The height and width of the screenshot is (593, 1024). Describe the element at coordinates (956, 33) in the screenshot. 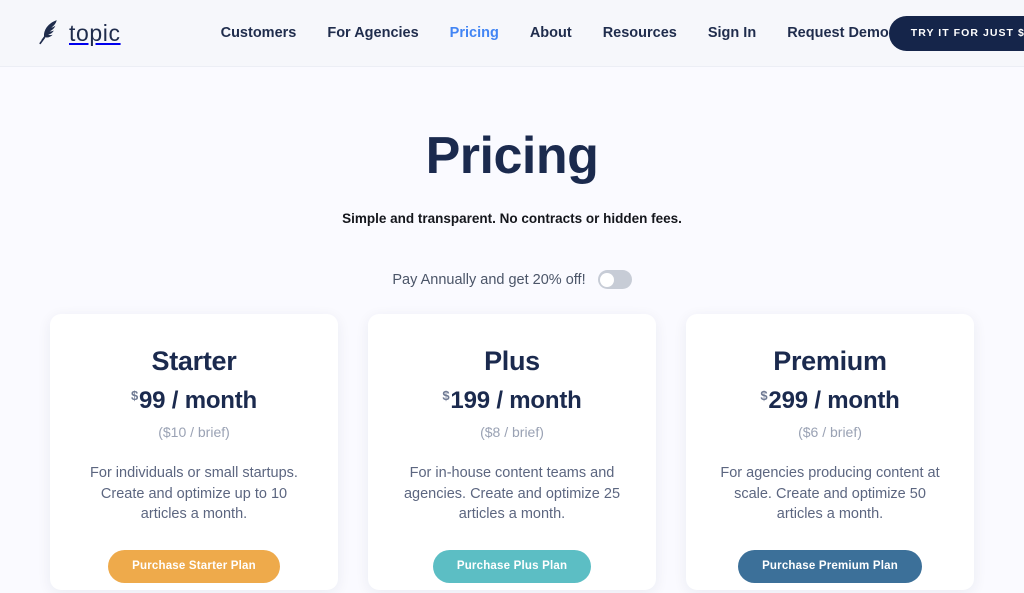

I see `try-it-cta-button: TRY IT FOR JUST $7` at that location.